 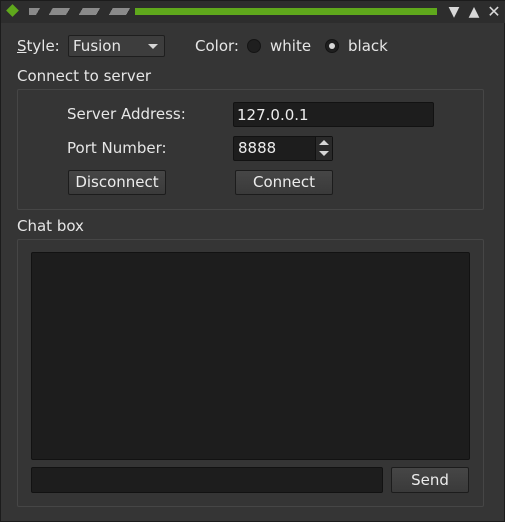 What do you see at coordinates (333, 114) in the screenshot?
I see `server-address-input` at bounding box center [333, 114].